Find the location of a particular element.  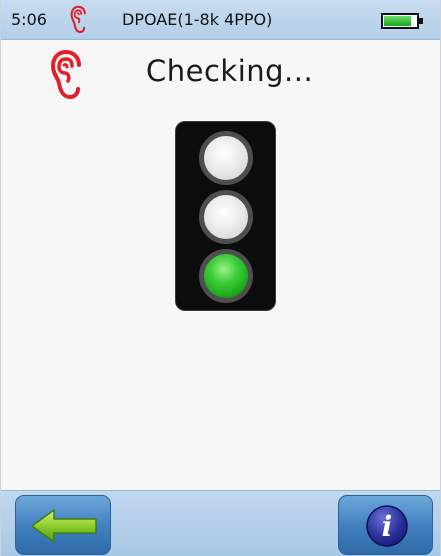

info-icon: i is located at coordinates (387, 526).